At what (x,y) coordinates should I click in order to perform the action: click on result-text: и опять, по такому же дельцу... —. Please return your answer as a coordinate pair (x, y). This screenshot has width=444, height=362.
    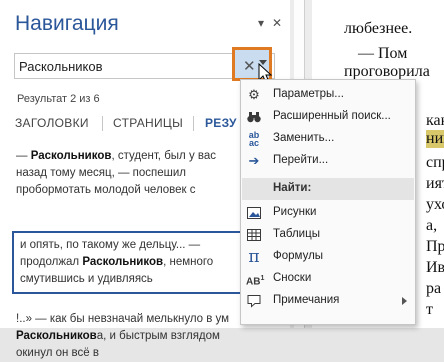
    Looking at the image, I should click on (110, 245).